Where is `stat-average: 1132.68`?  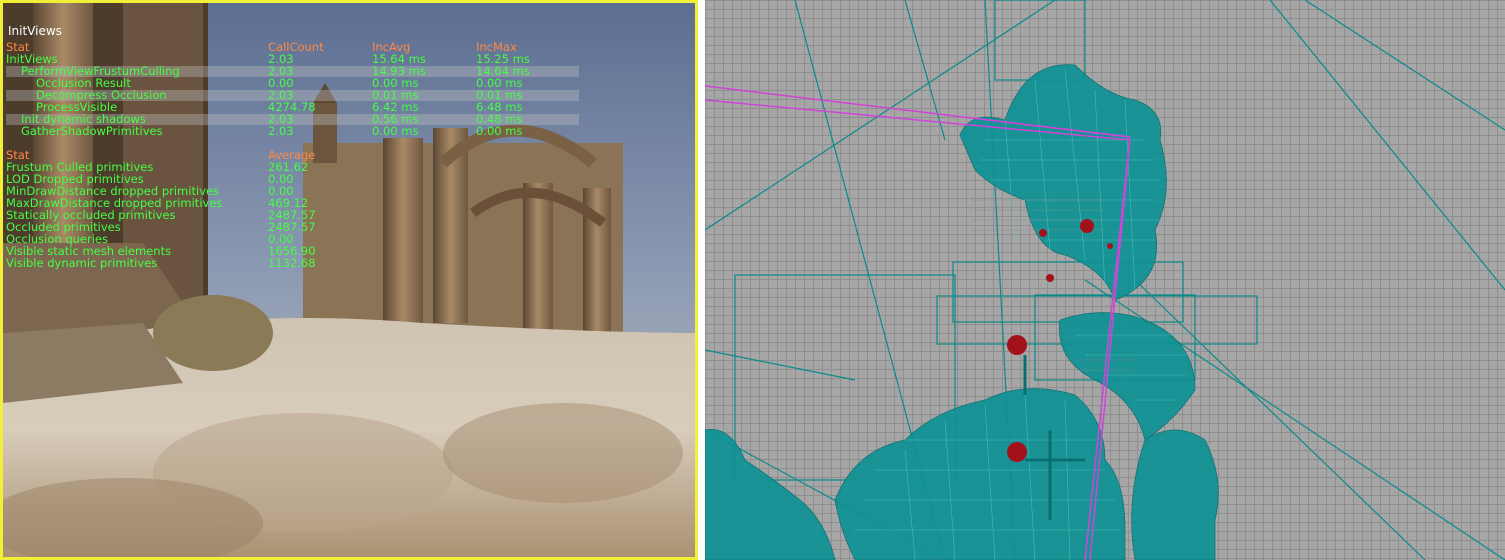
stat-average: 1132.68 is located at coordinates (292, 263).